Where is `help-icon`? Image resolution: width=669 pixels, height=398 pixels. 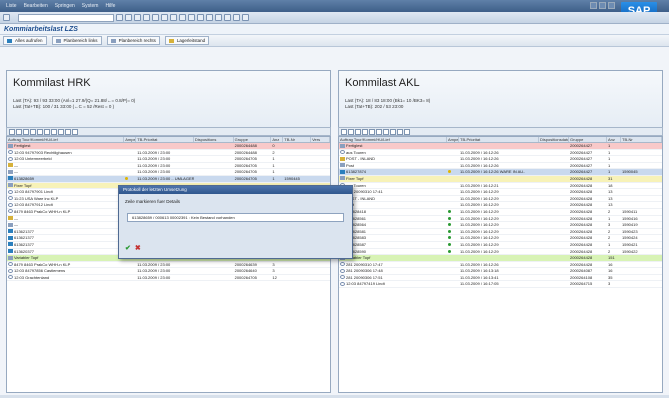 help-icon is located at coordinates (236, 17).